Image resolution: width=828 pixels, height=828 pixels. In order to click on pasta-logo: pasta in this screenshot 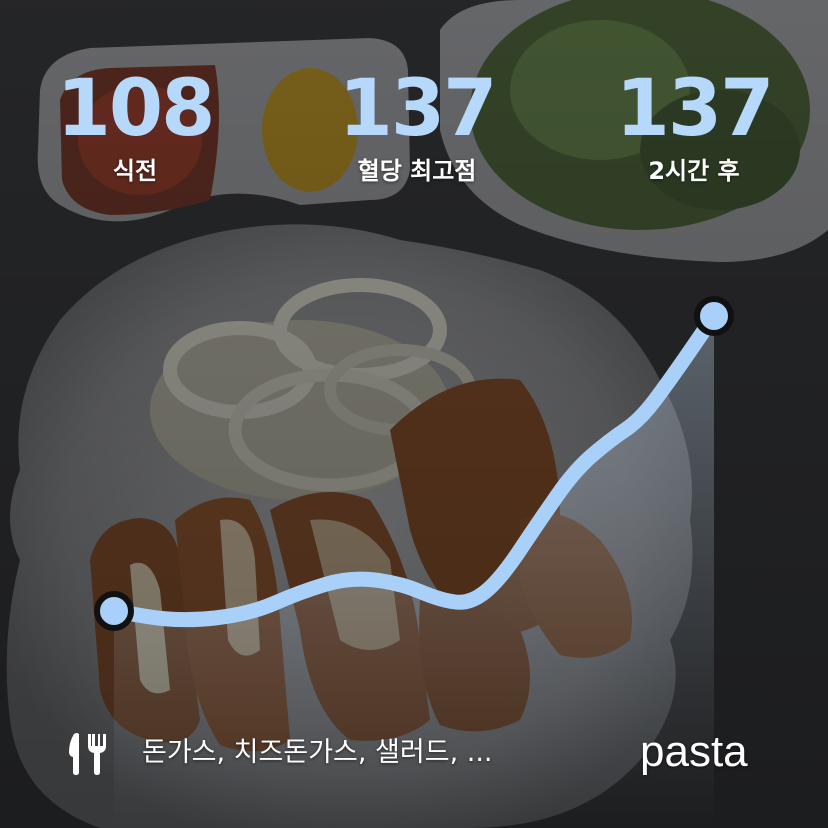, I will do `click(694, 751)`.